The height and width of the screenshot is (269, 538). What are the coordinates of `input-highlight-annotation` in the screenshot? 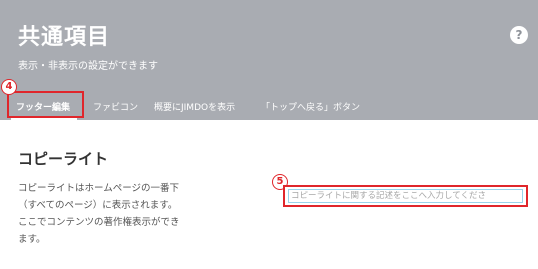 It's located at (405, 196).